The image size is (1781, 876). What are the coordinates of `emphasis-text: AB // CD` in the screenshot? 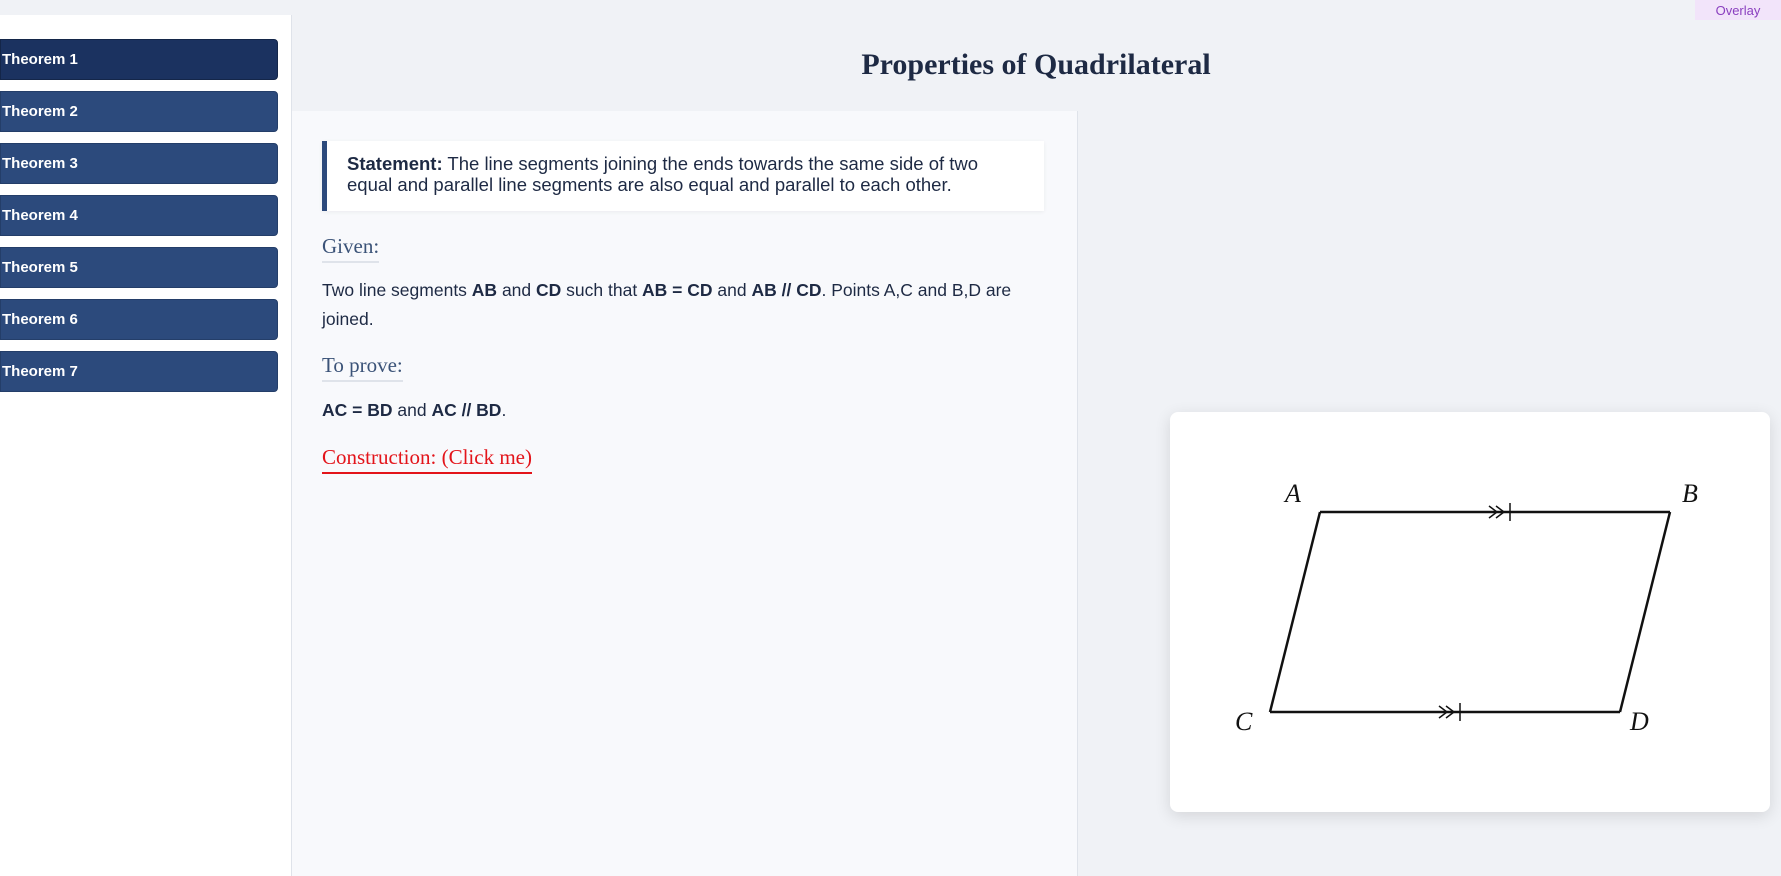 It's located at (786, 290).